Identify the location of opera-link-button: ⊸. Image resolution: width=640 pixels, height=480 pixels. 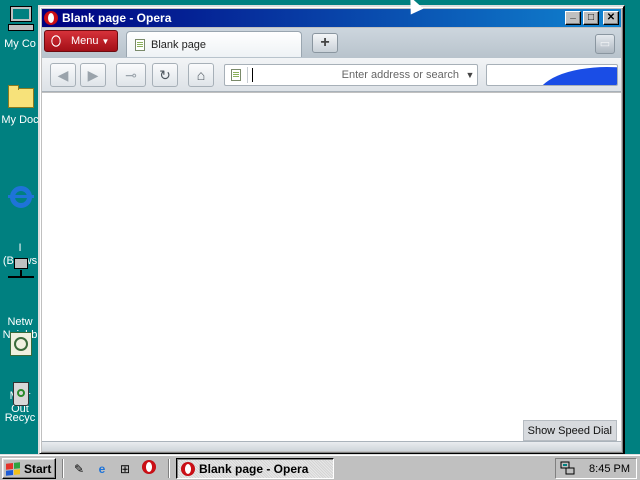
(131, 75).